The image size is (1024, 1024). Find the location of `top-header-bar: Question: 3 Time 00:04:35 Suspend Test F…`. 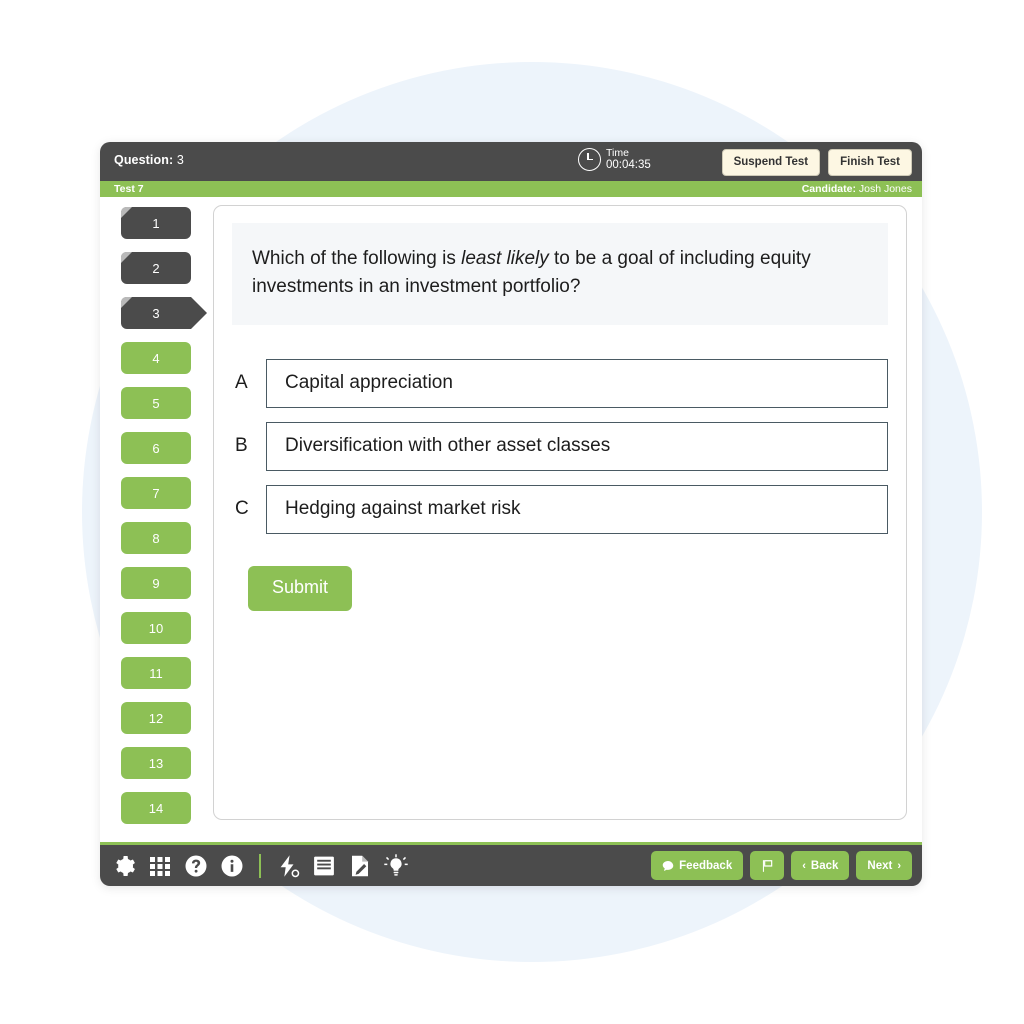

top-header-bar: Question: 3 Time 00:04:35 Suspend Test F… is located at coordinates (511, 161).